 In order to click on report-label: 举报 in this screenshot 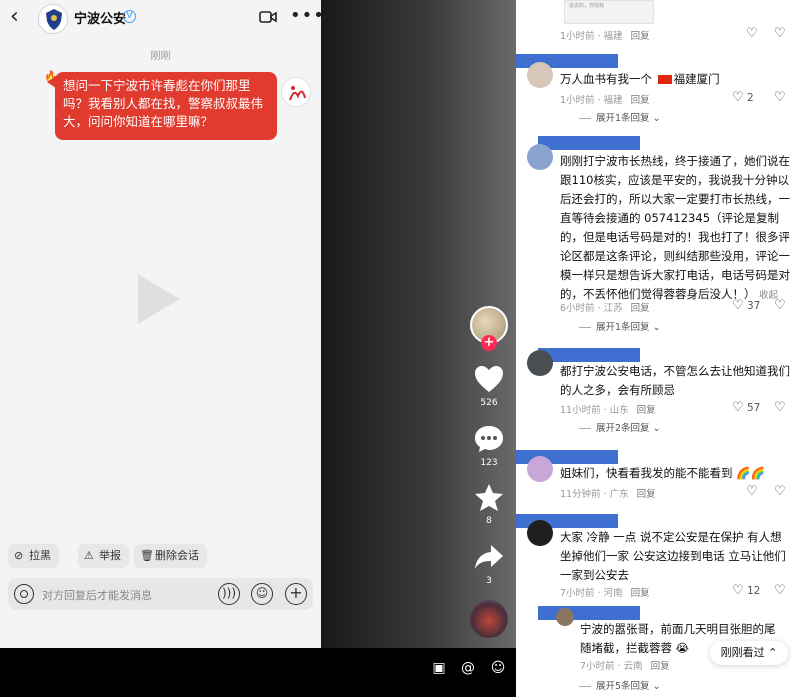, I will do `click(110, 555)`.